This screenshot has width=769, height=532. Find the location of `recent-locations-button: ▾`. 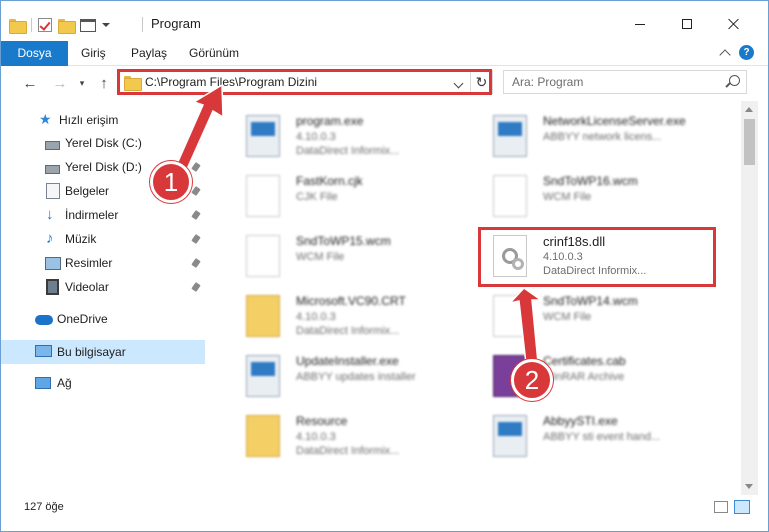

recent-locations-button: ▾ is located at coordinates (82, 83).